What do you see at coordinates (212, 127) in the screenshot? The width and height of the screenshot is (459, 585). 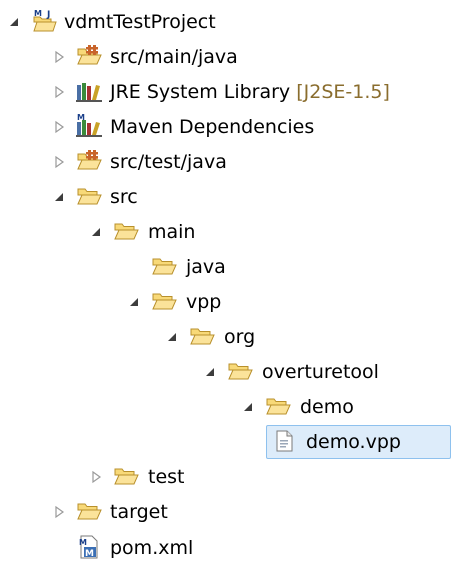 I see `tree-item-label: Maven Dependencies` at bounding box center [212, 127].